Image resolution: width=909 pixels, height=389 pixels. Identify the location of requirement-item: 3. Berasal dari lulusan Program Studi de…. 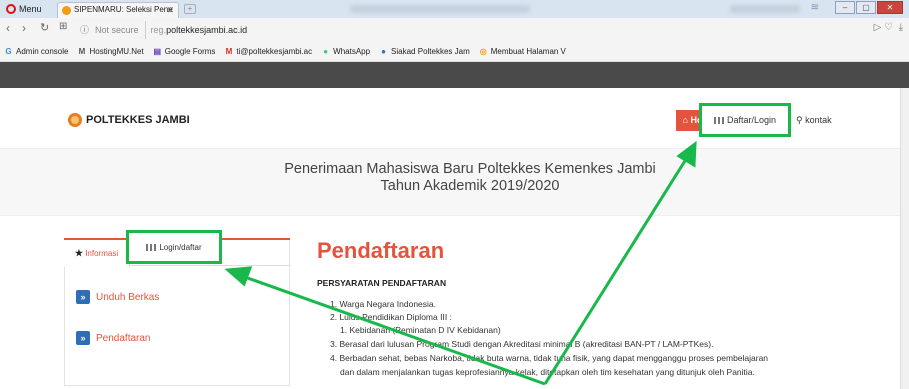
(522, 344).